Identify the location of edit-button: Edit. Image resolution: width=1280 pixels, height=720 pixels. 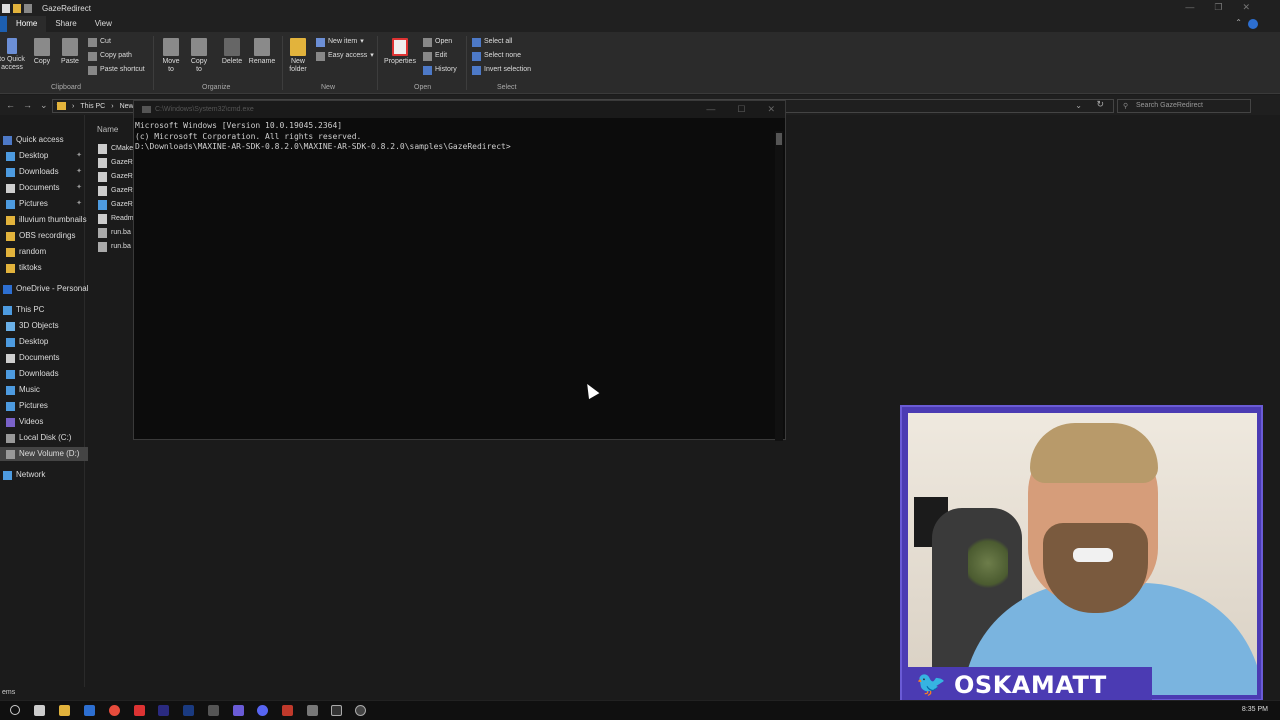
(435, 56).